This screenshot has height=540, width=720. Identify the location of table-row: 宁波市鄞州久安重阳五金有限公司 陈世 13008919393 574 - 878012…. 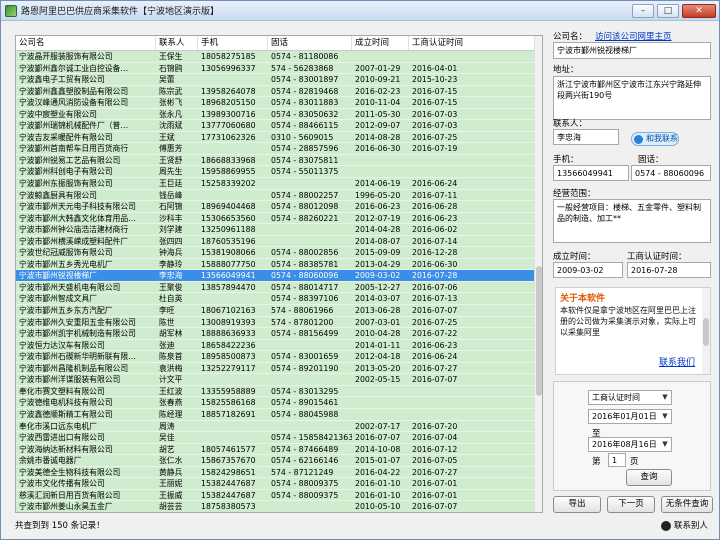
(276, 323).